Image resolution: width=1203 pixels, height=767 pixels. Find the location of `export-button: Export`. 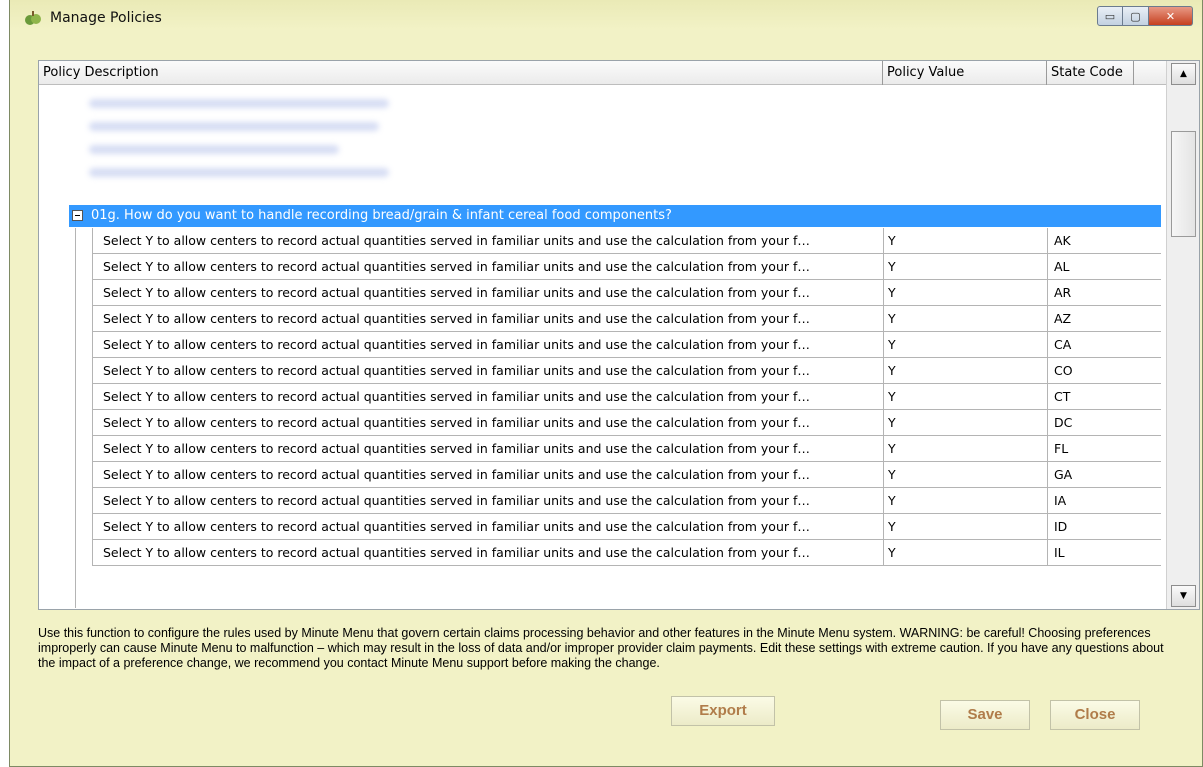

export-button: Export is located at coordinates (723, 711).